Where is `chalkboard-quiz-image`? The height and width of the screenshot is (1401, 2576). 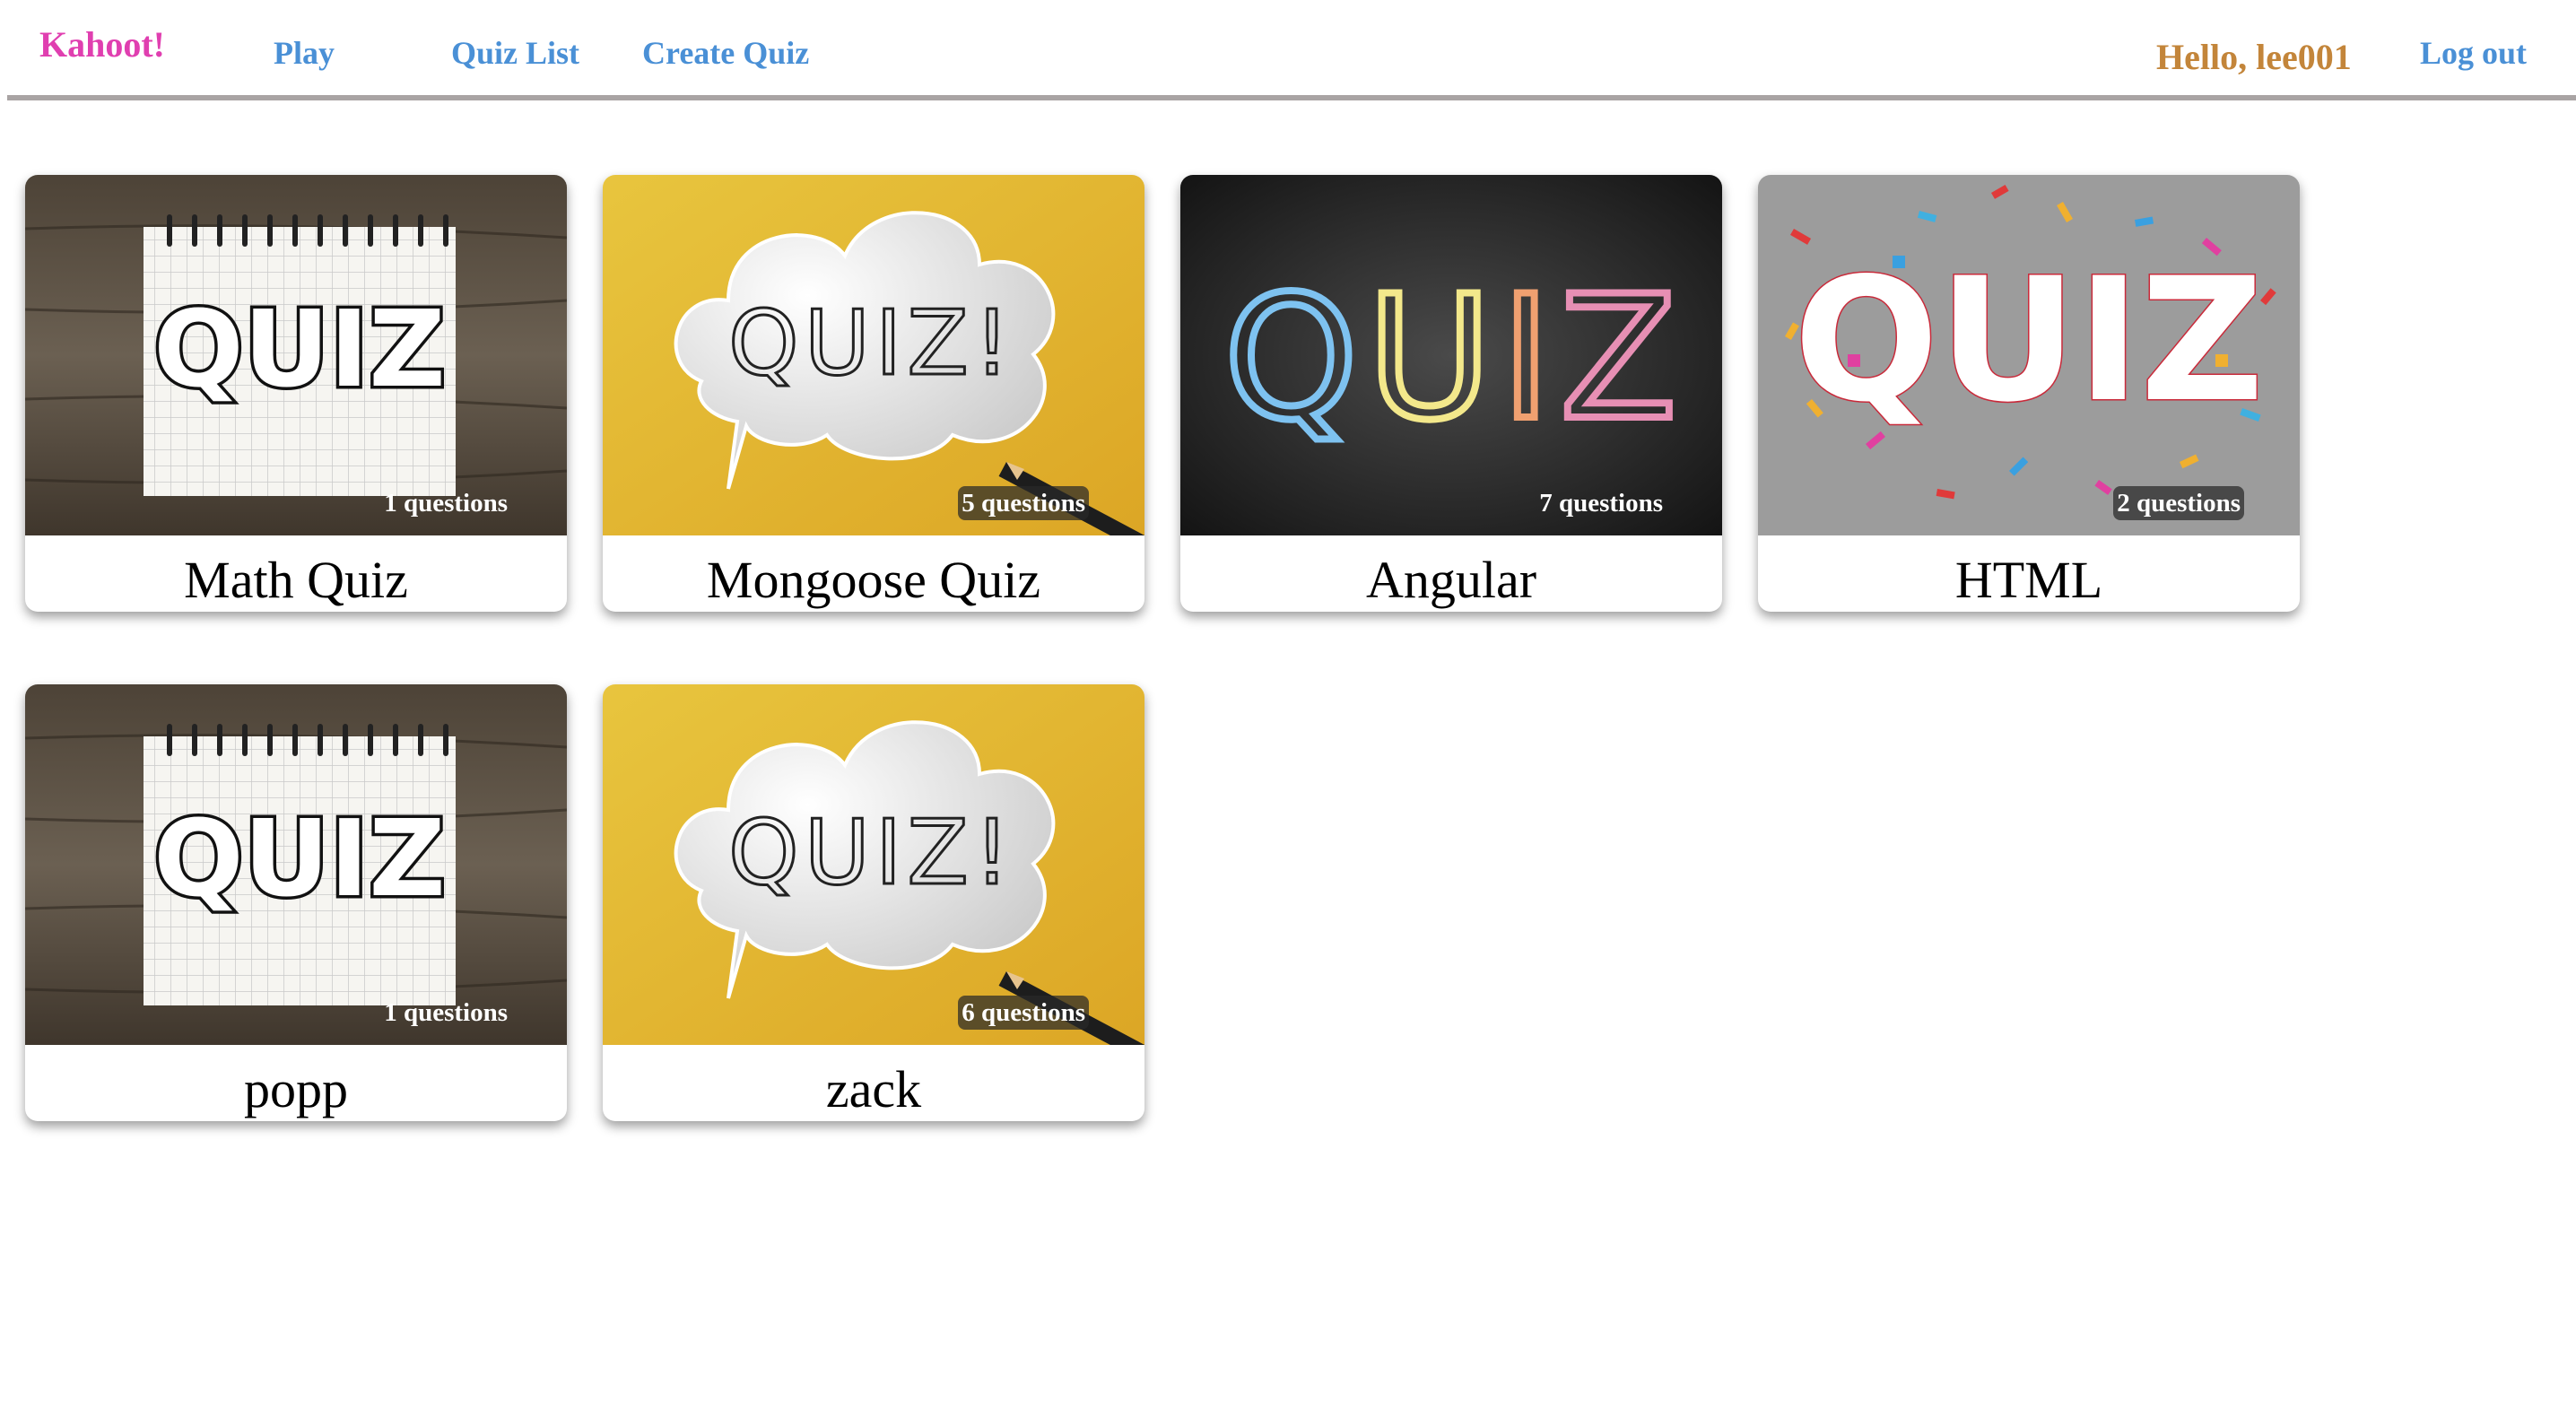 chalkboard-quiz-image is located at coordinates (1451, 355).